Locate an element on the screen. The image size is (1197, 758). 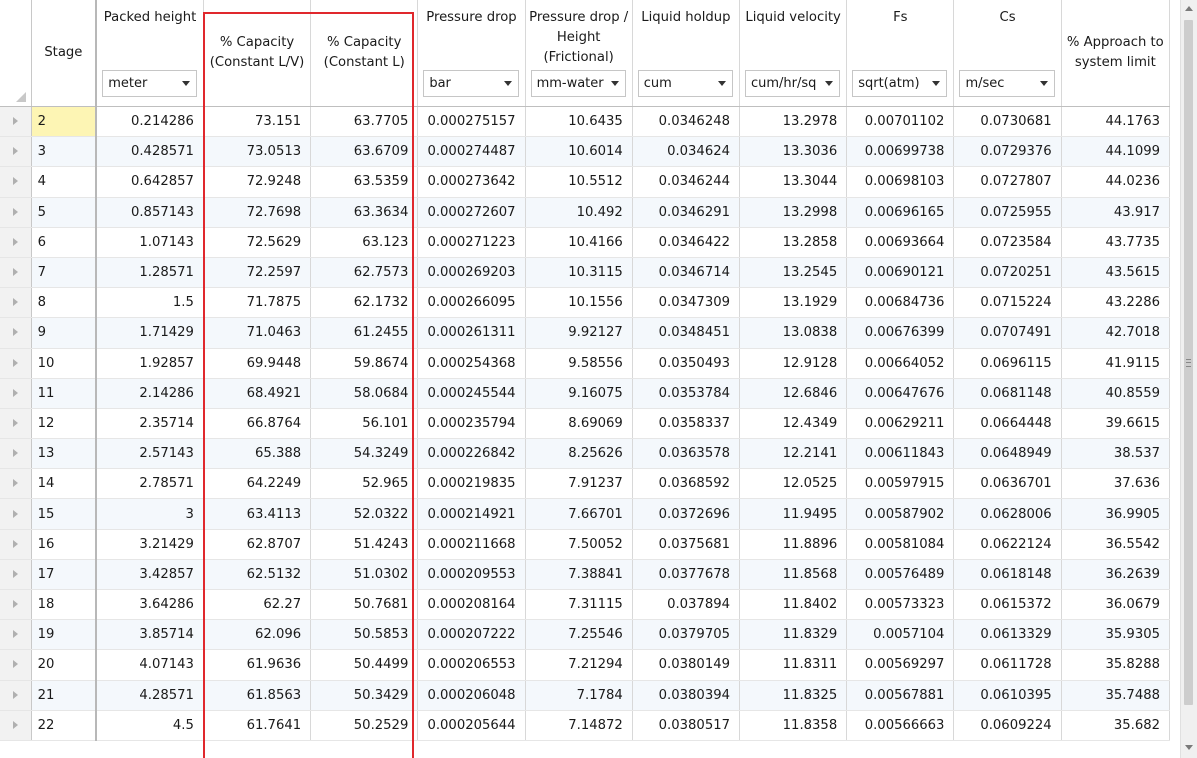
unit-select-pressure-drop: bar is located at coordinates (471, 83).